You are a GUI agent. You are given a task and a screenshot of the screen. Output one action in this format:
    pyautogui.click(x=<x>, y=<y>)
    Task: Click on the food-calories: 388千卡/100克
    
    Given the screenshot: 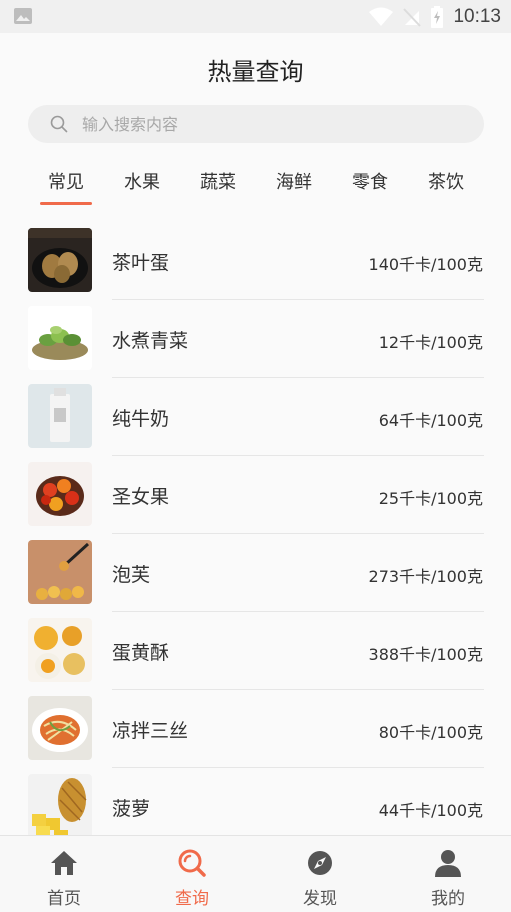 What is the action you would take?
    pyautogui.click(x=425, y=654)
    